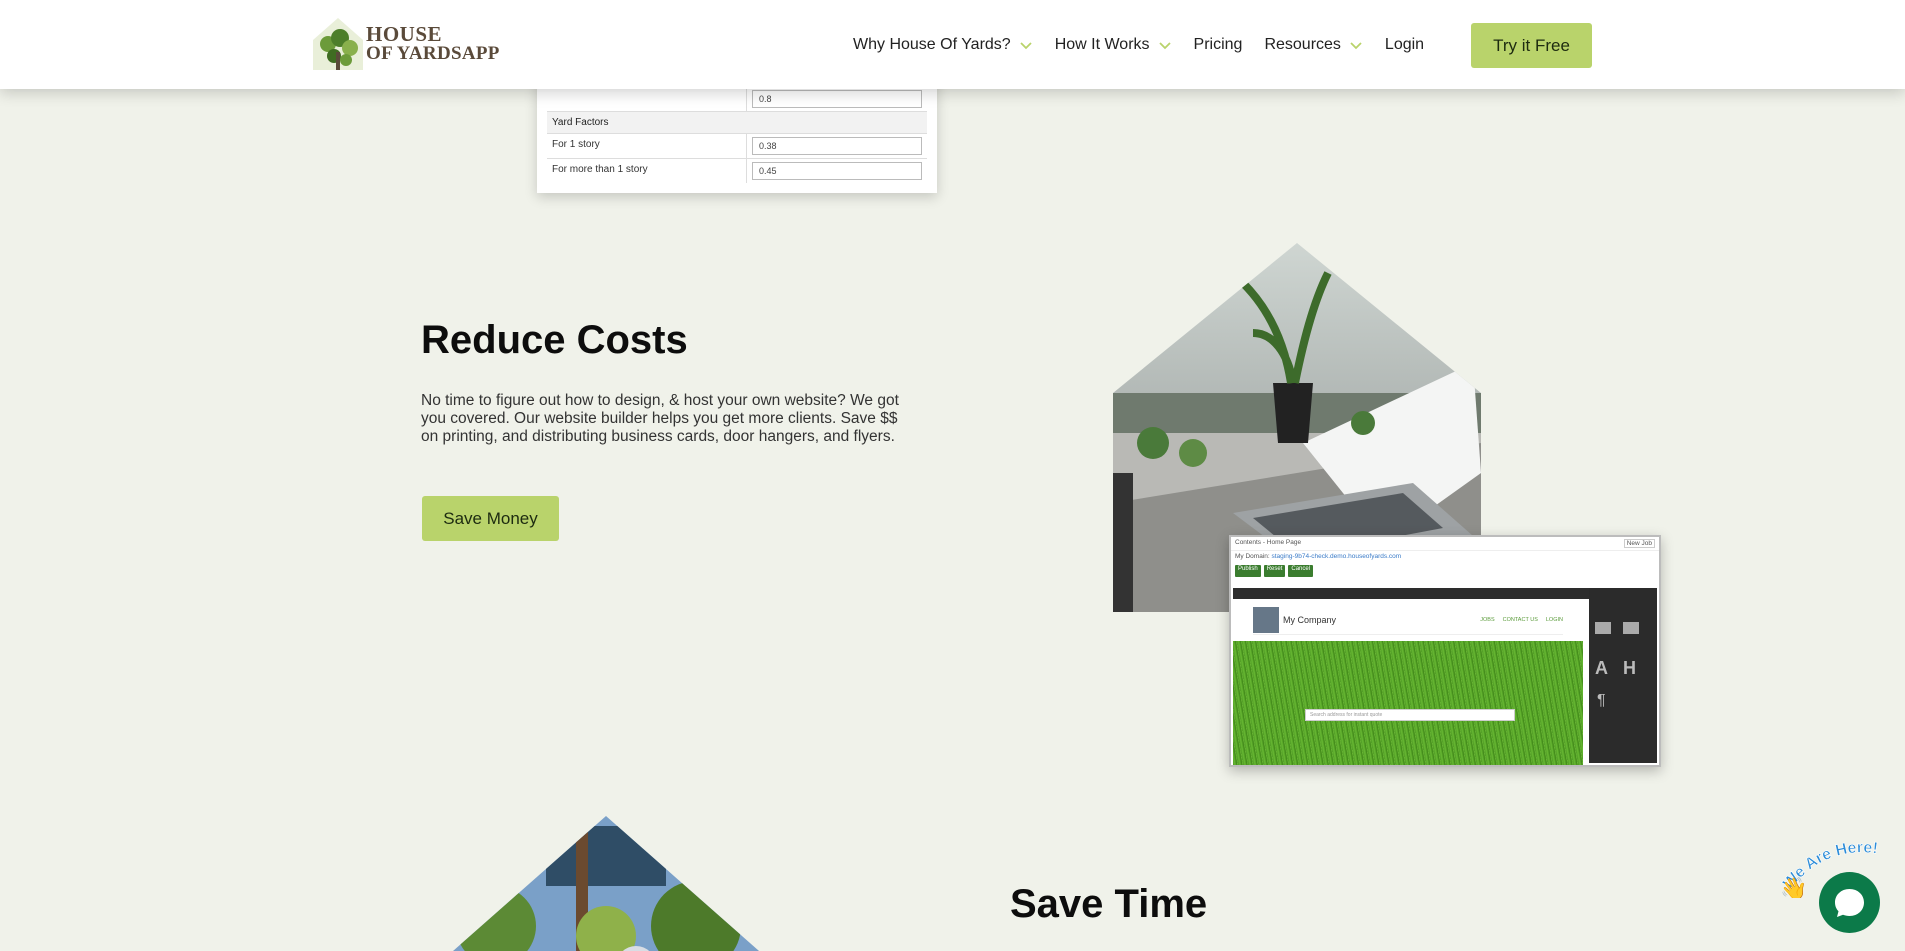 Image resolution: width=1905 pixels, height=951 pixels. Describe the element at coordinates (433, 53) in the screenshot. I see `logo-line-2: OF YARDSAPP` at that location.